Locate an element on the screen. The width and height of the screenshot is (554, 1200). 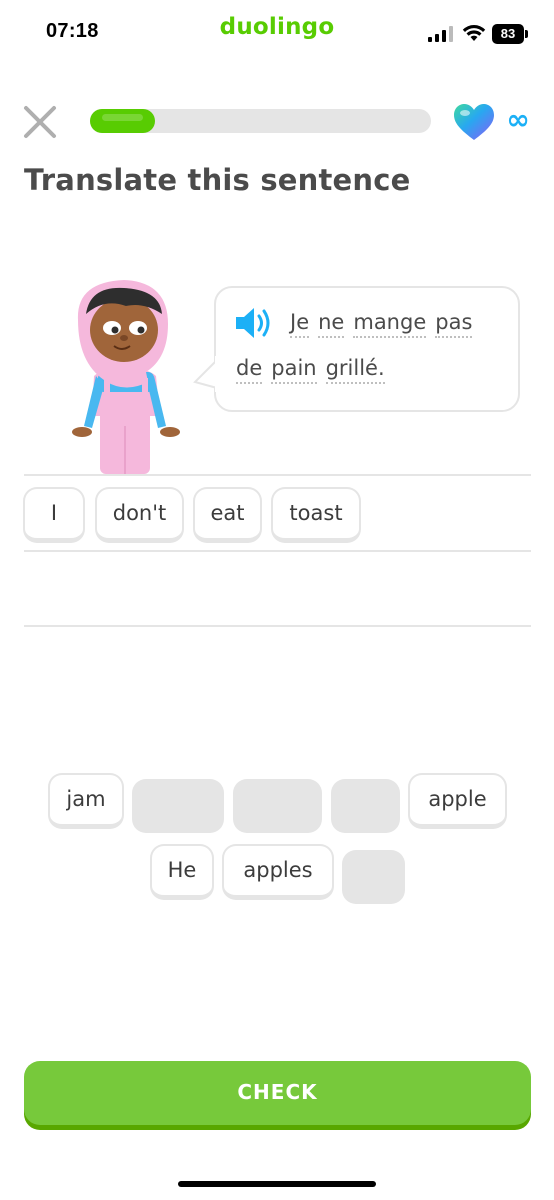
speaker-icon is located at coordinates (254, 323).